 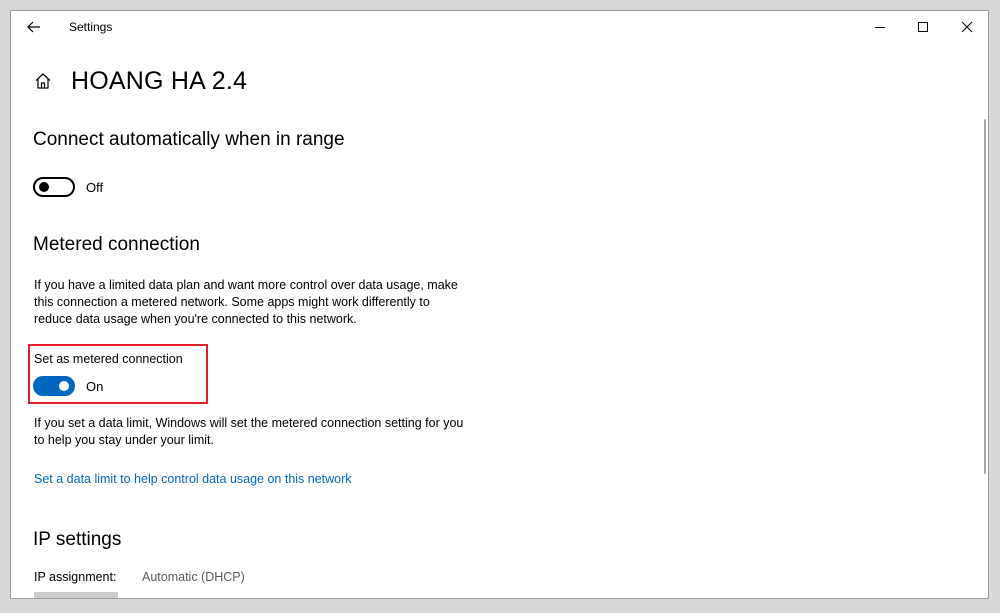 I want to click on maximize-icon, so click(x=923, y=27).